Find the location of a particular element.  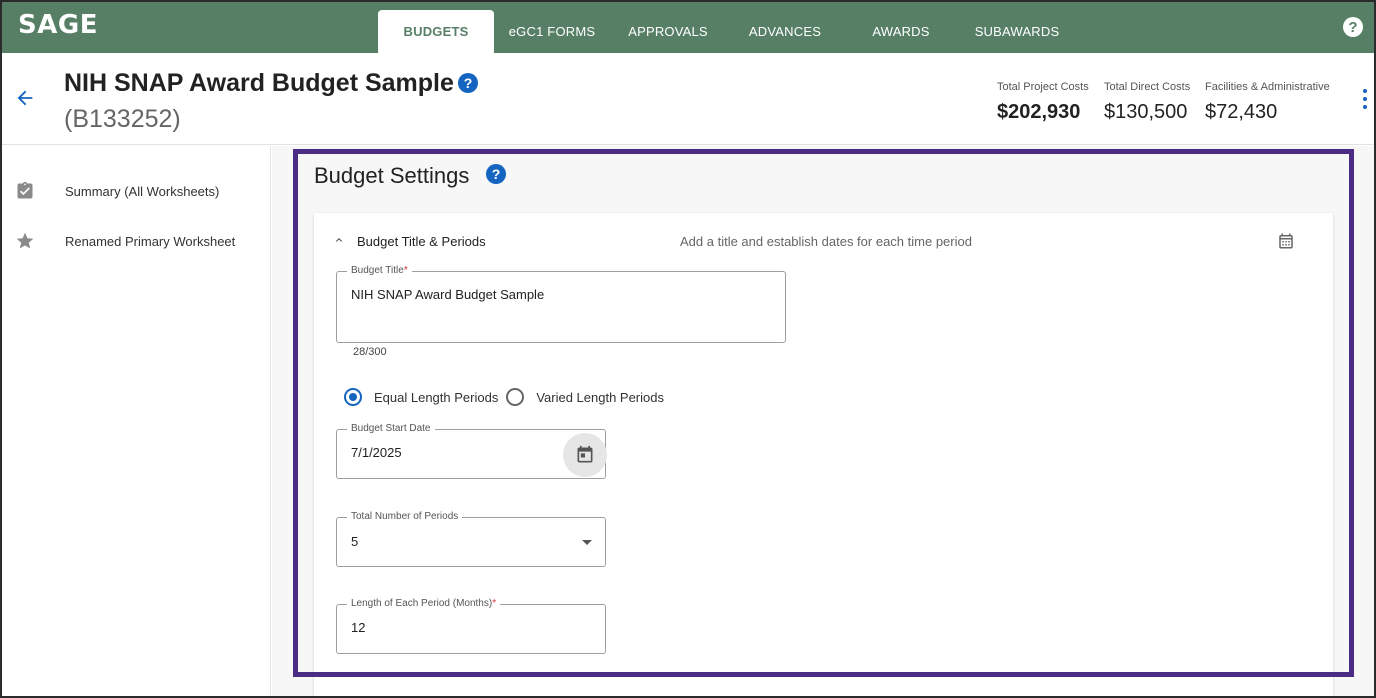

section-title: Budget Settings is located at coordinates (392, 175).